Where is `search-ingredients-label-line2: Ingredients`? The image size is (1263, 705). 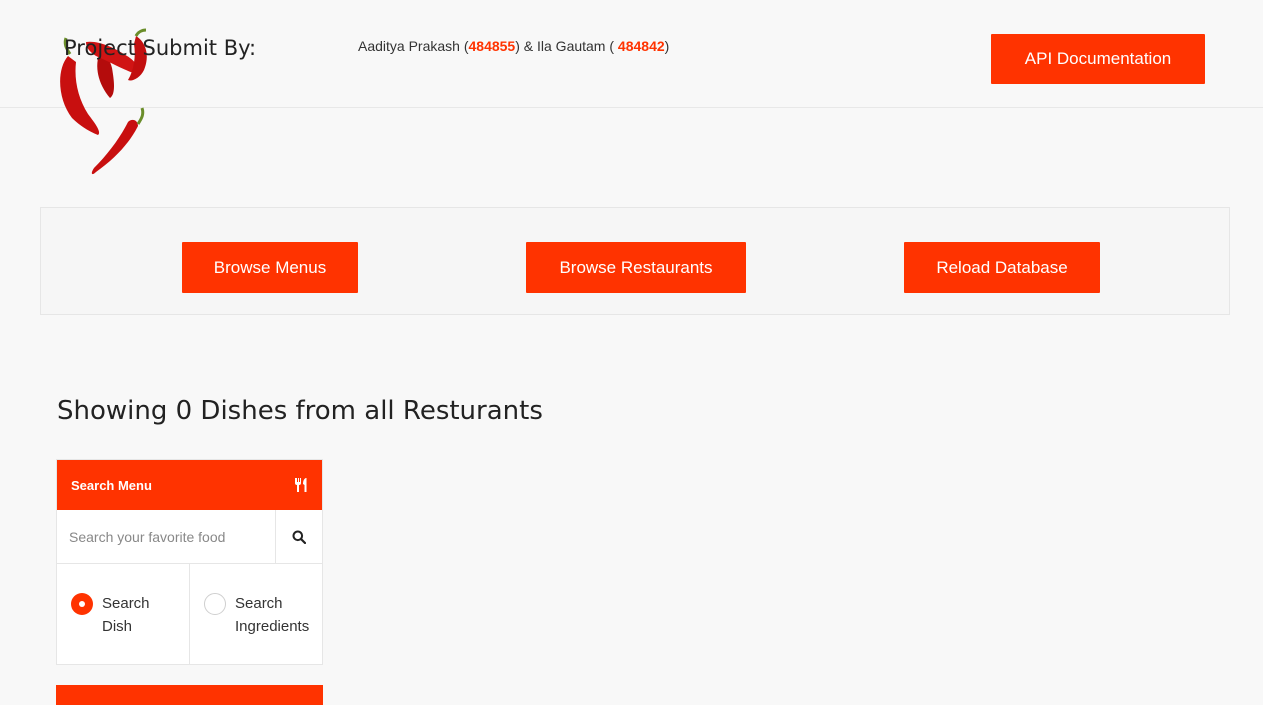 search-ingredients-label-line2: Ingredients is located at coordinates (272, 626).